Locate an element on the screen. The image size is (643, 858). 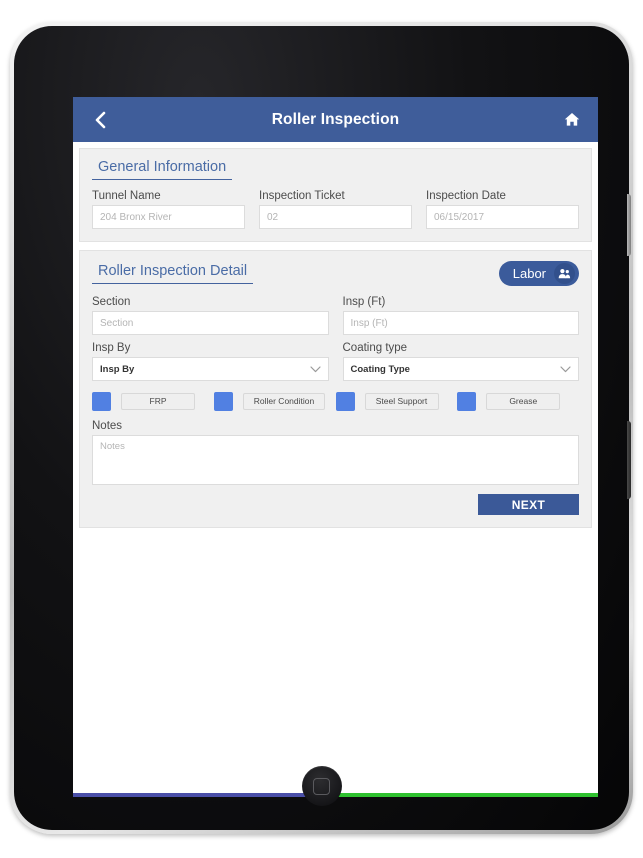
notes-label: Notes is located at coordinates (107, 426).